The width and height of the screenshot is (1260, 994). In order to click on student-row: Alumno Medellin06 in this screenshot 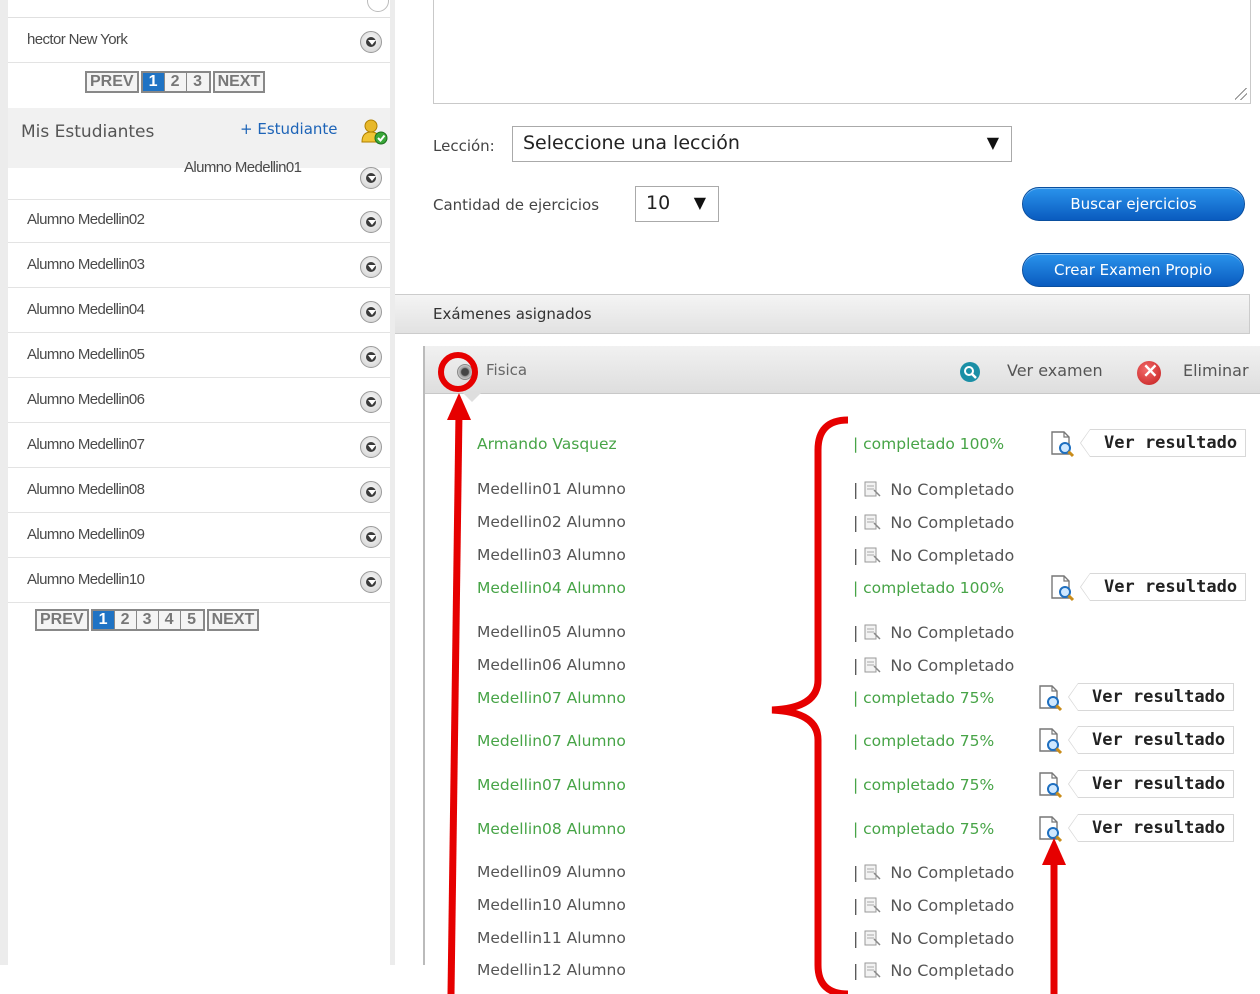, I will do `click(199, 400)`.